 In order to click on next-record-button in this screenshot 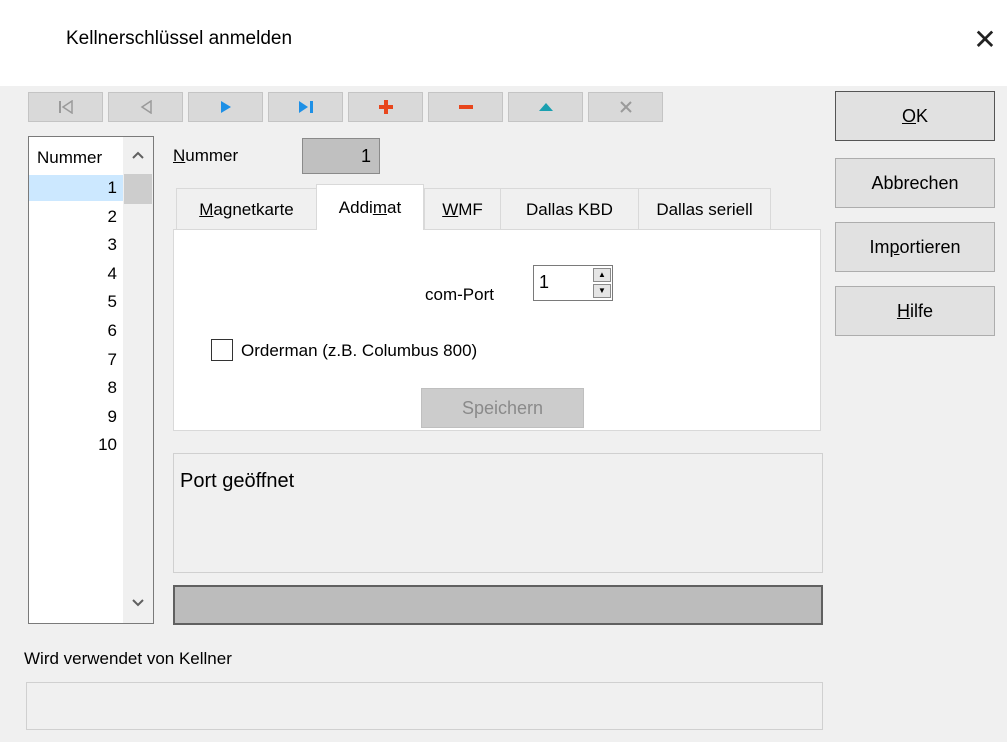, I will do `click(225, 107)`.